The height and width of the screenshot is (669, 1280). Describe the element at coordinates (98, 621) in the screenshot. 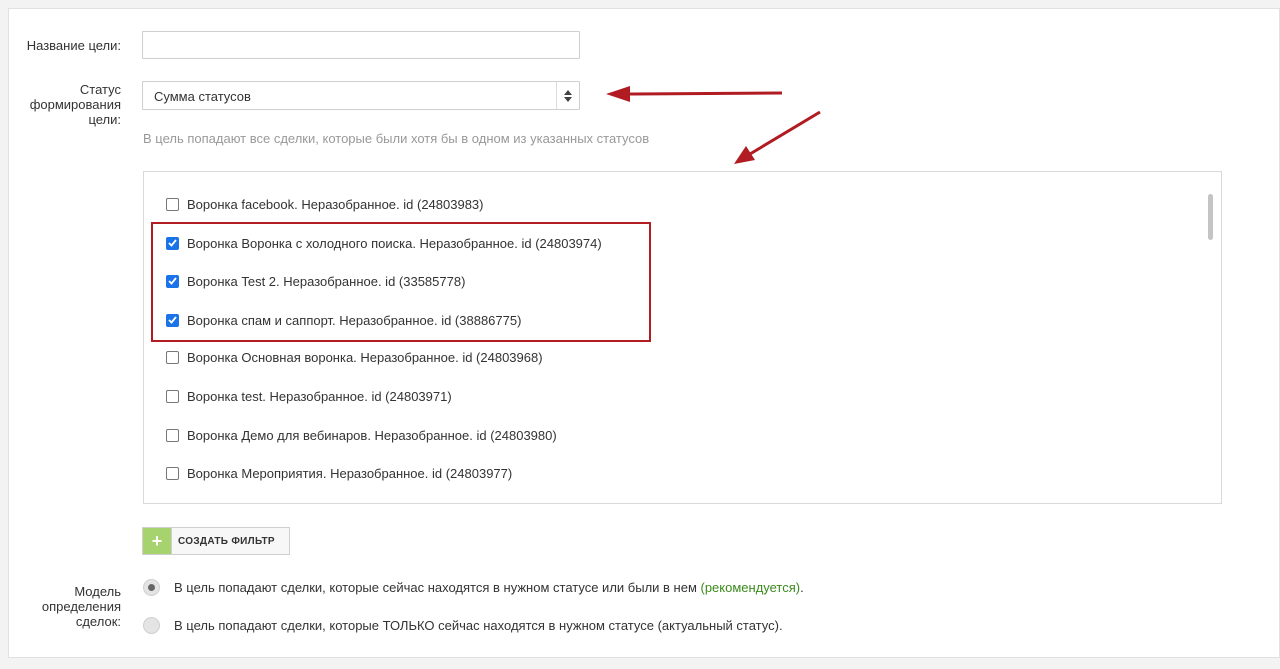

I see `model-label-line-3: сделок:` at that location.